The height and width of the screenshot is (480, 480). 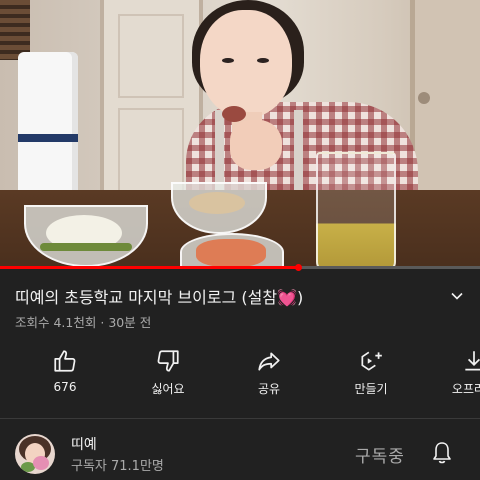 What do you see at coordinates (298, 267) in the screenshot?
I see `video-scrubber-handle` at bounding box center [298, 267].